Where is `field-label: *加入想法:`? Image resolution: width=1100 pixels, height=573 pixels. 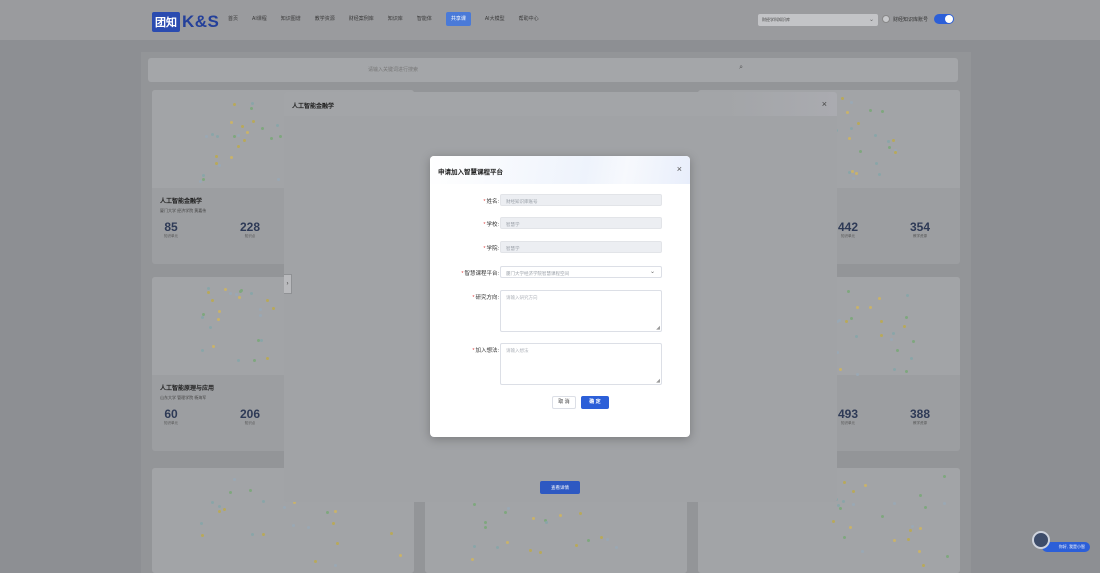 field-label: *加入想法: is located at coordinates (485, 351).